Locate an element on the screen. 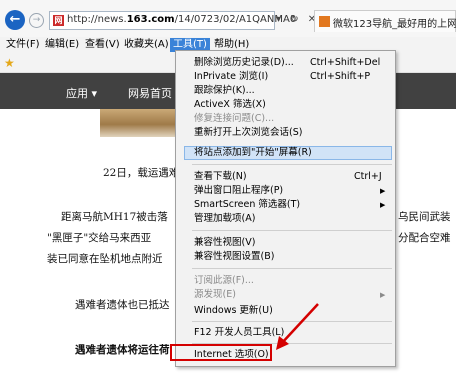 This screenshot has height=373, width=456. article-paragraph-4: 遇难者遗体将运往荷 is located at coordinates (122, 350).